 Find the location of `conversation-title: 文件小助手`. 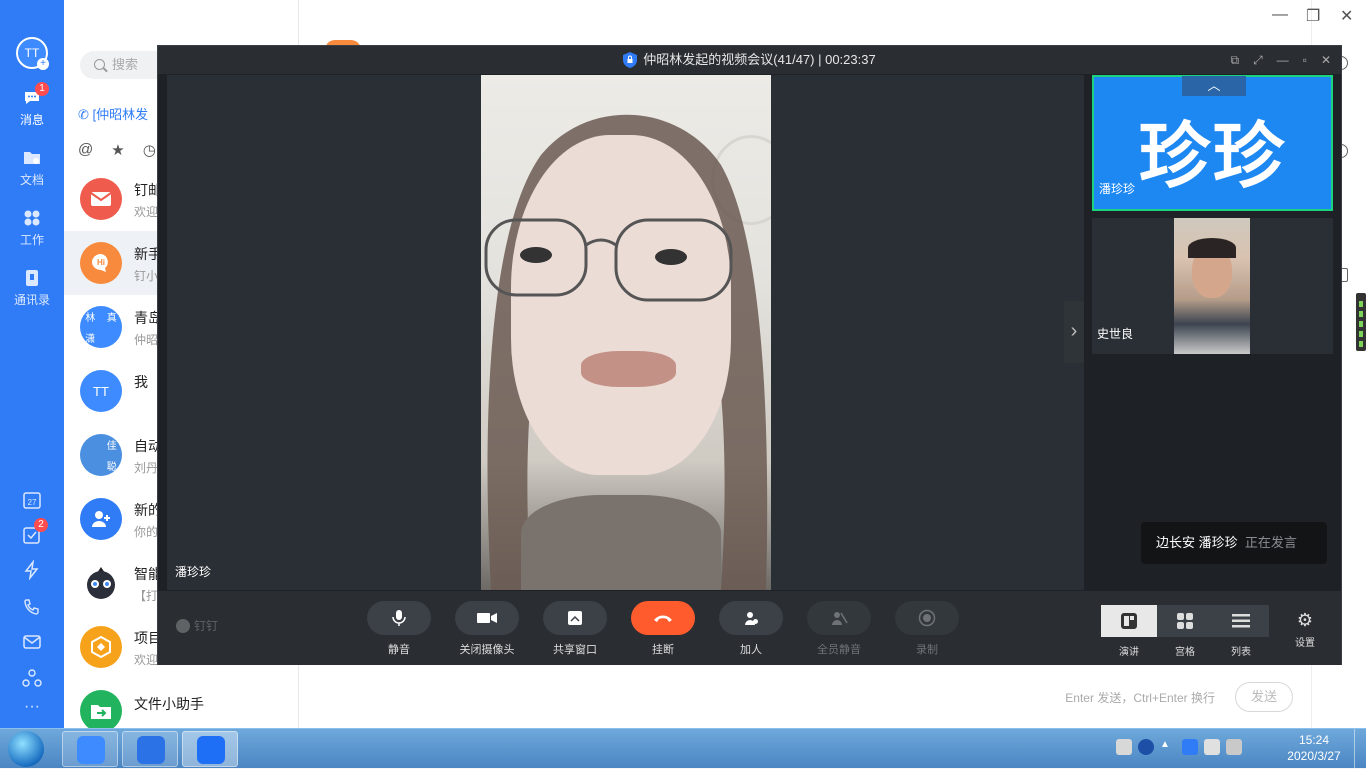

conversation-title: 文件小助手 is located at coordinates (169, 704).